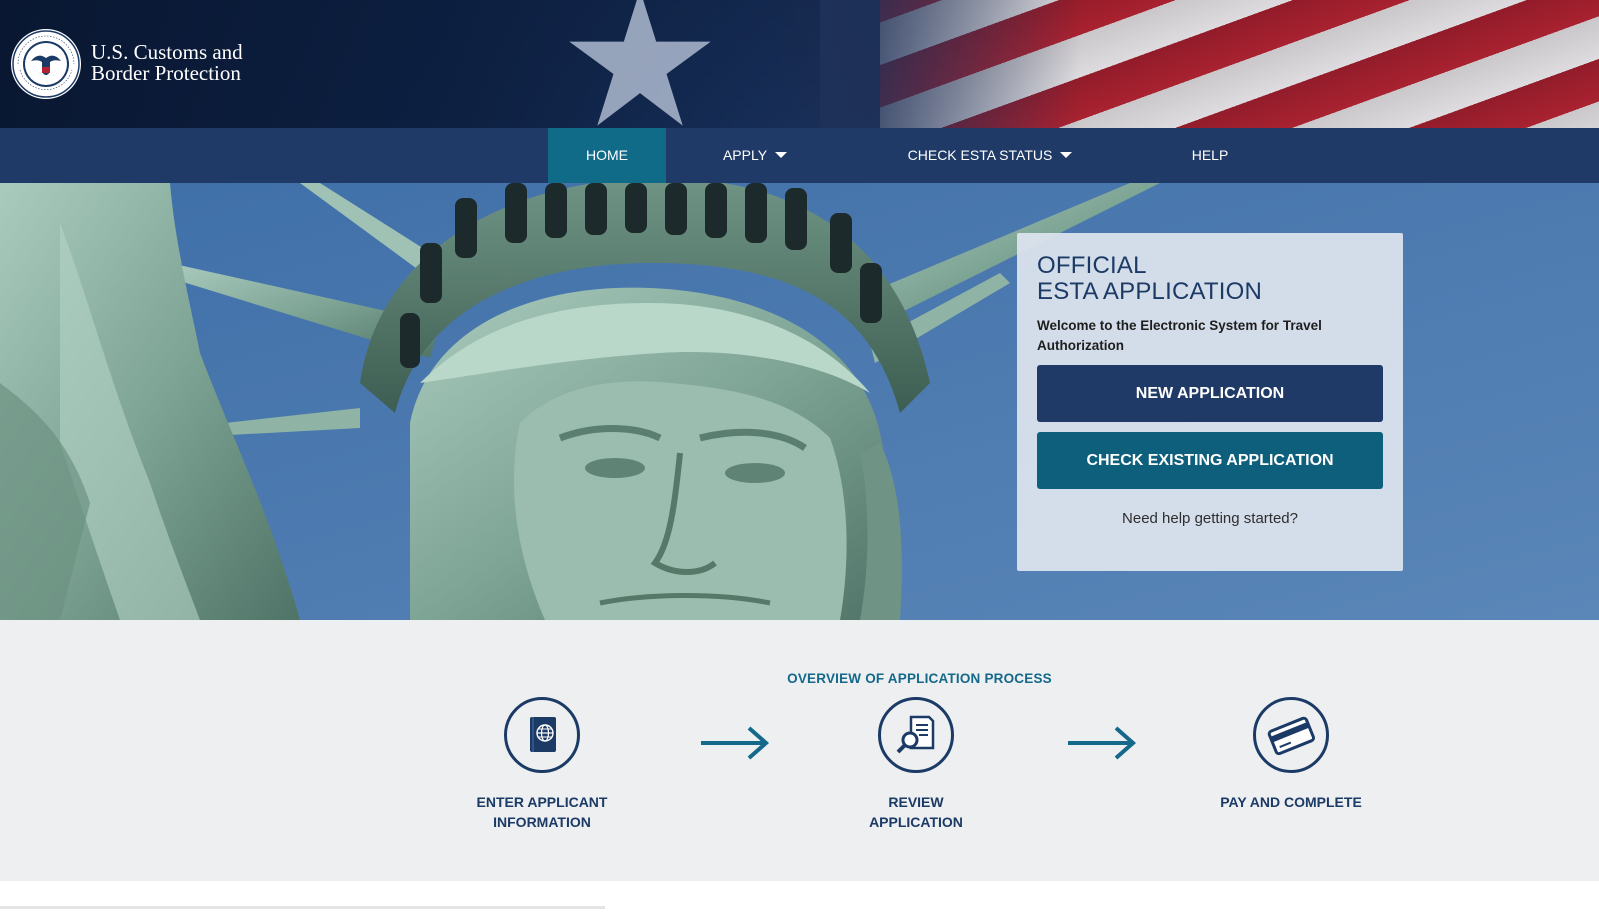 Image resolution: width=1599 pixels, height=912 pixels. Describe the element at coordinates (916, 802) in the screenshot. I see `step-2-line1: REVIEW` at that location.